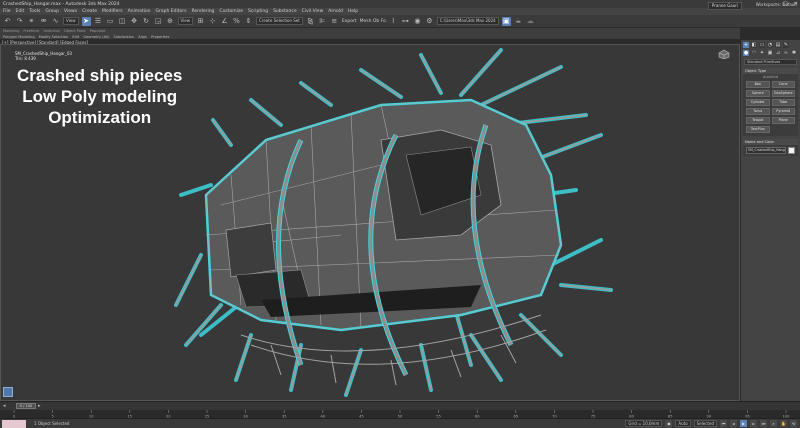 The width and height of the screenshot is (800, 428). Describe the element at coordinates (783, 423) in the screenshot. I see `pan-icon: ✋` at that location.